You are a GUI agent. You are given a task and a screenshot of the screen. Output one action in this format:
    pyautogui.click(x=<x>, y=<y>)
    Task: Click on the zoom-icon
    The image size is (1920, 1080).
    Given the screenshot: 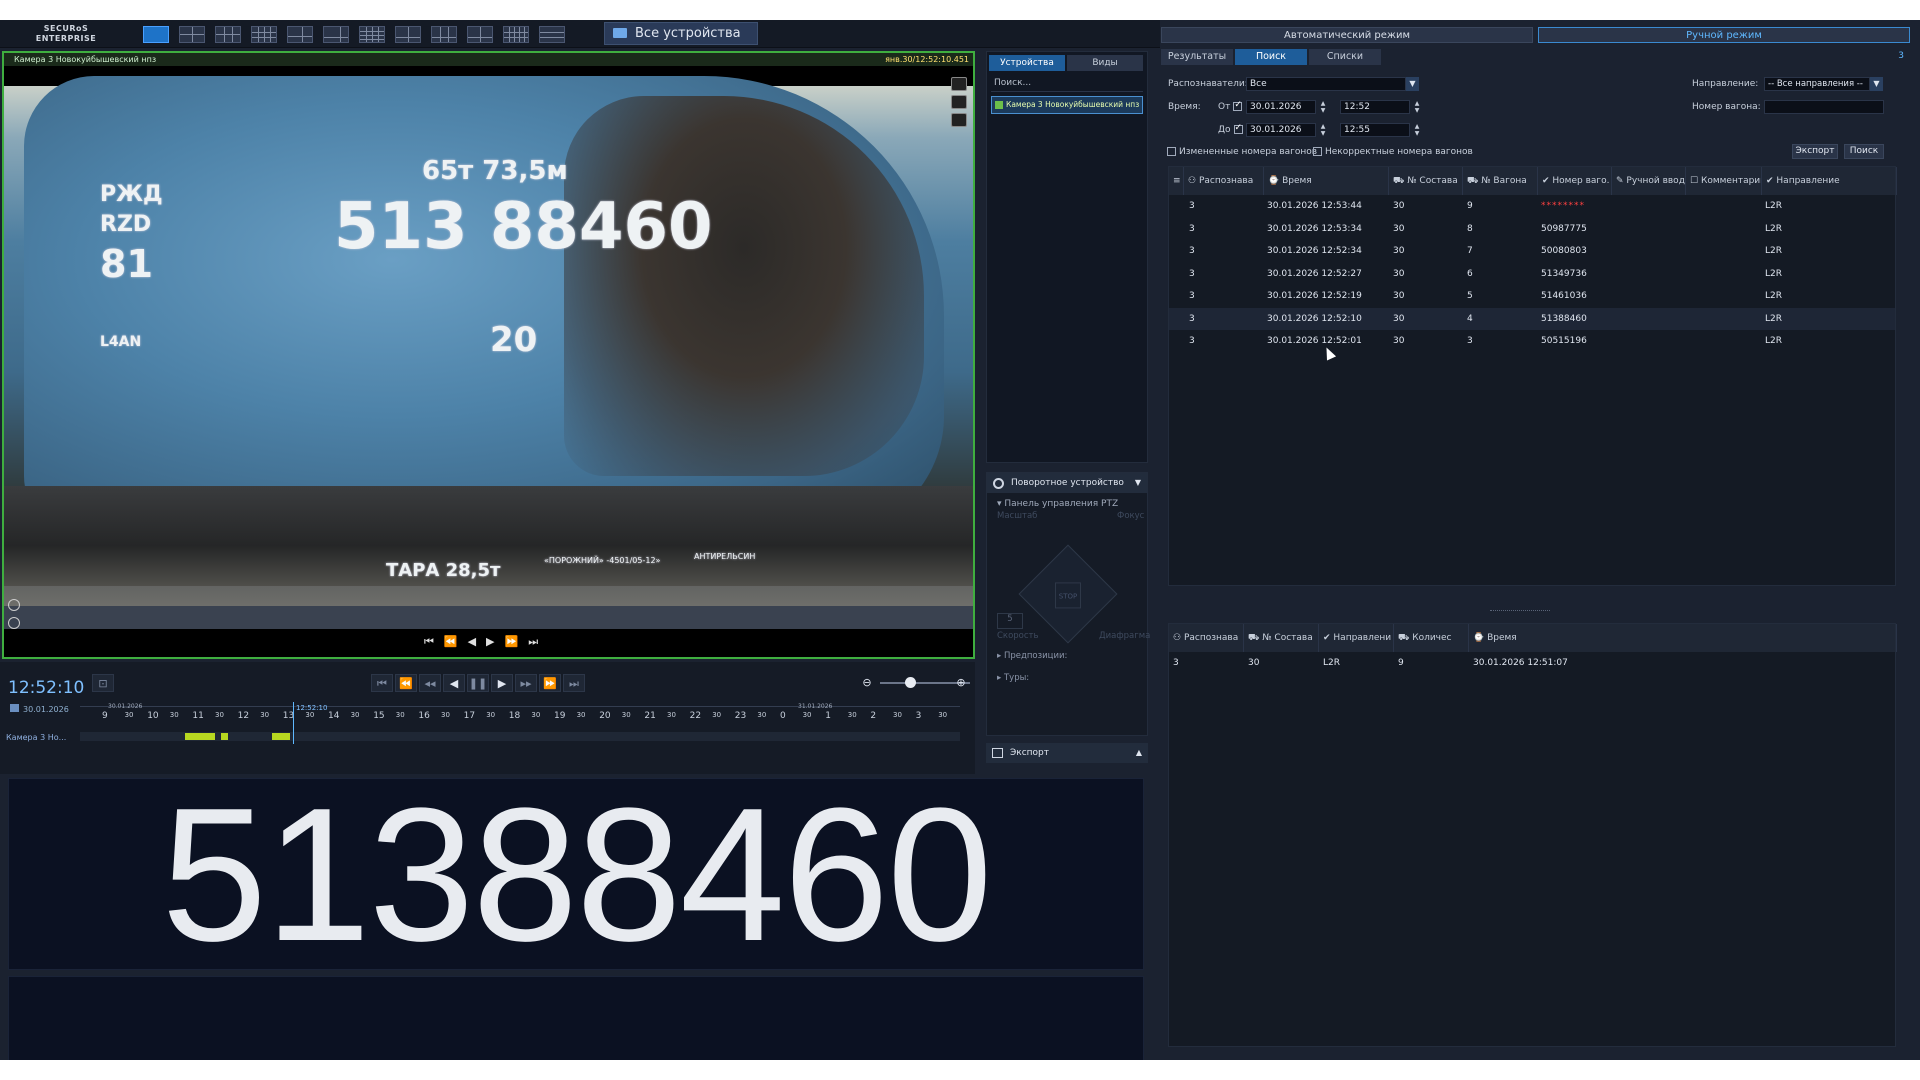 What is the action you would take?
    pyautogui.click(x=14, y=605)
    